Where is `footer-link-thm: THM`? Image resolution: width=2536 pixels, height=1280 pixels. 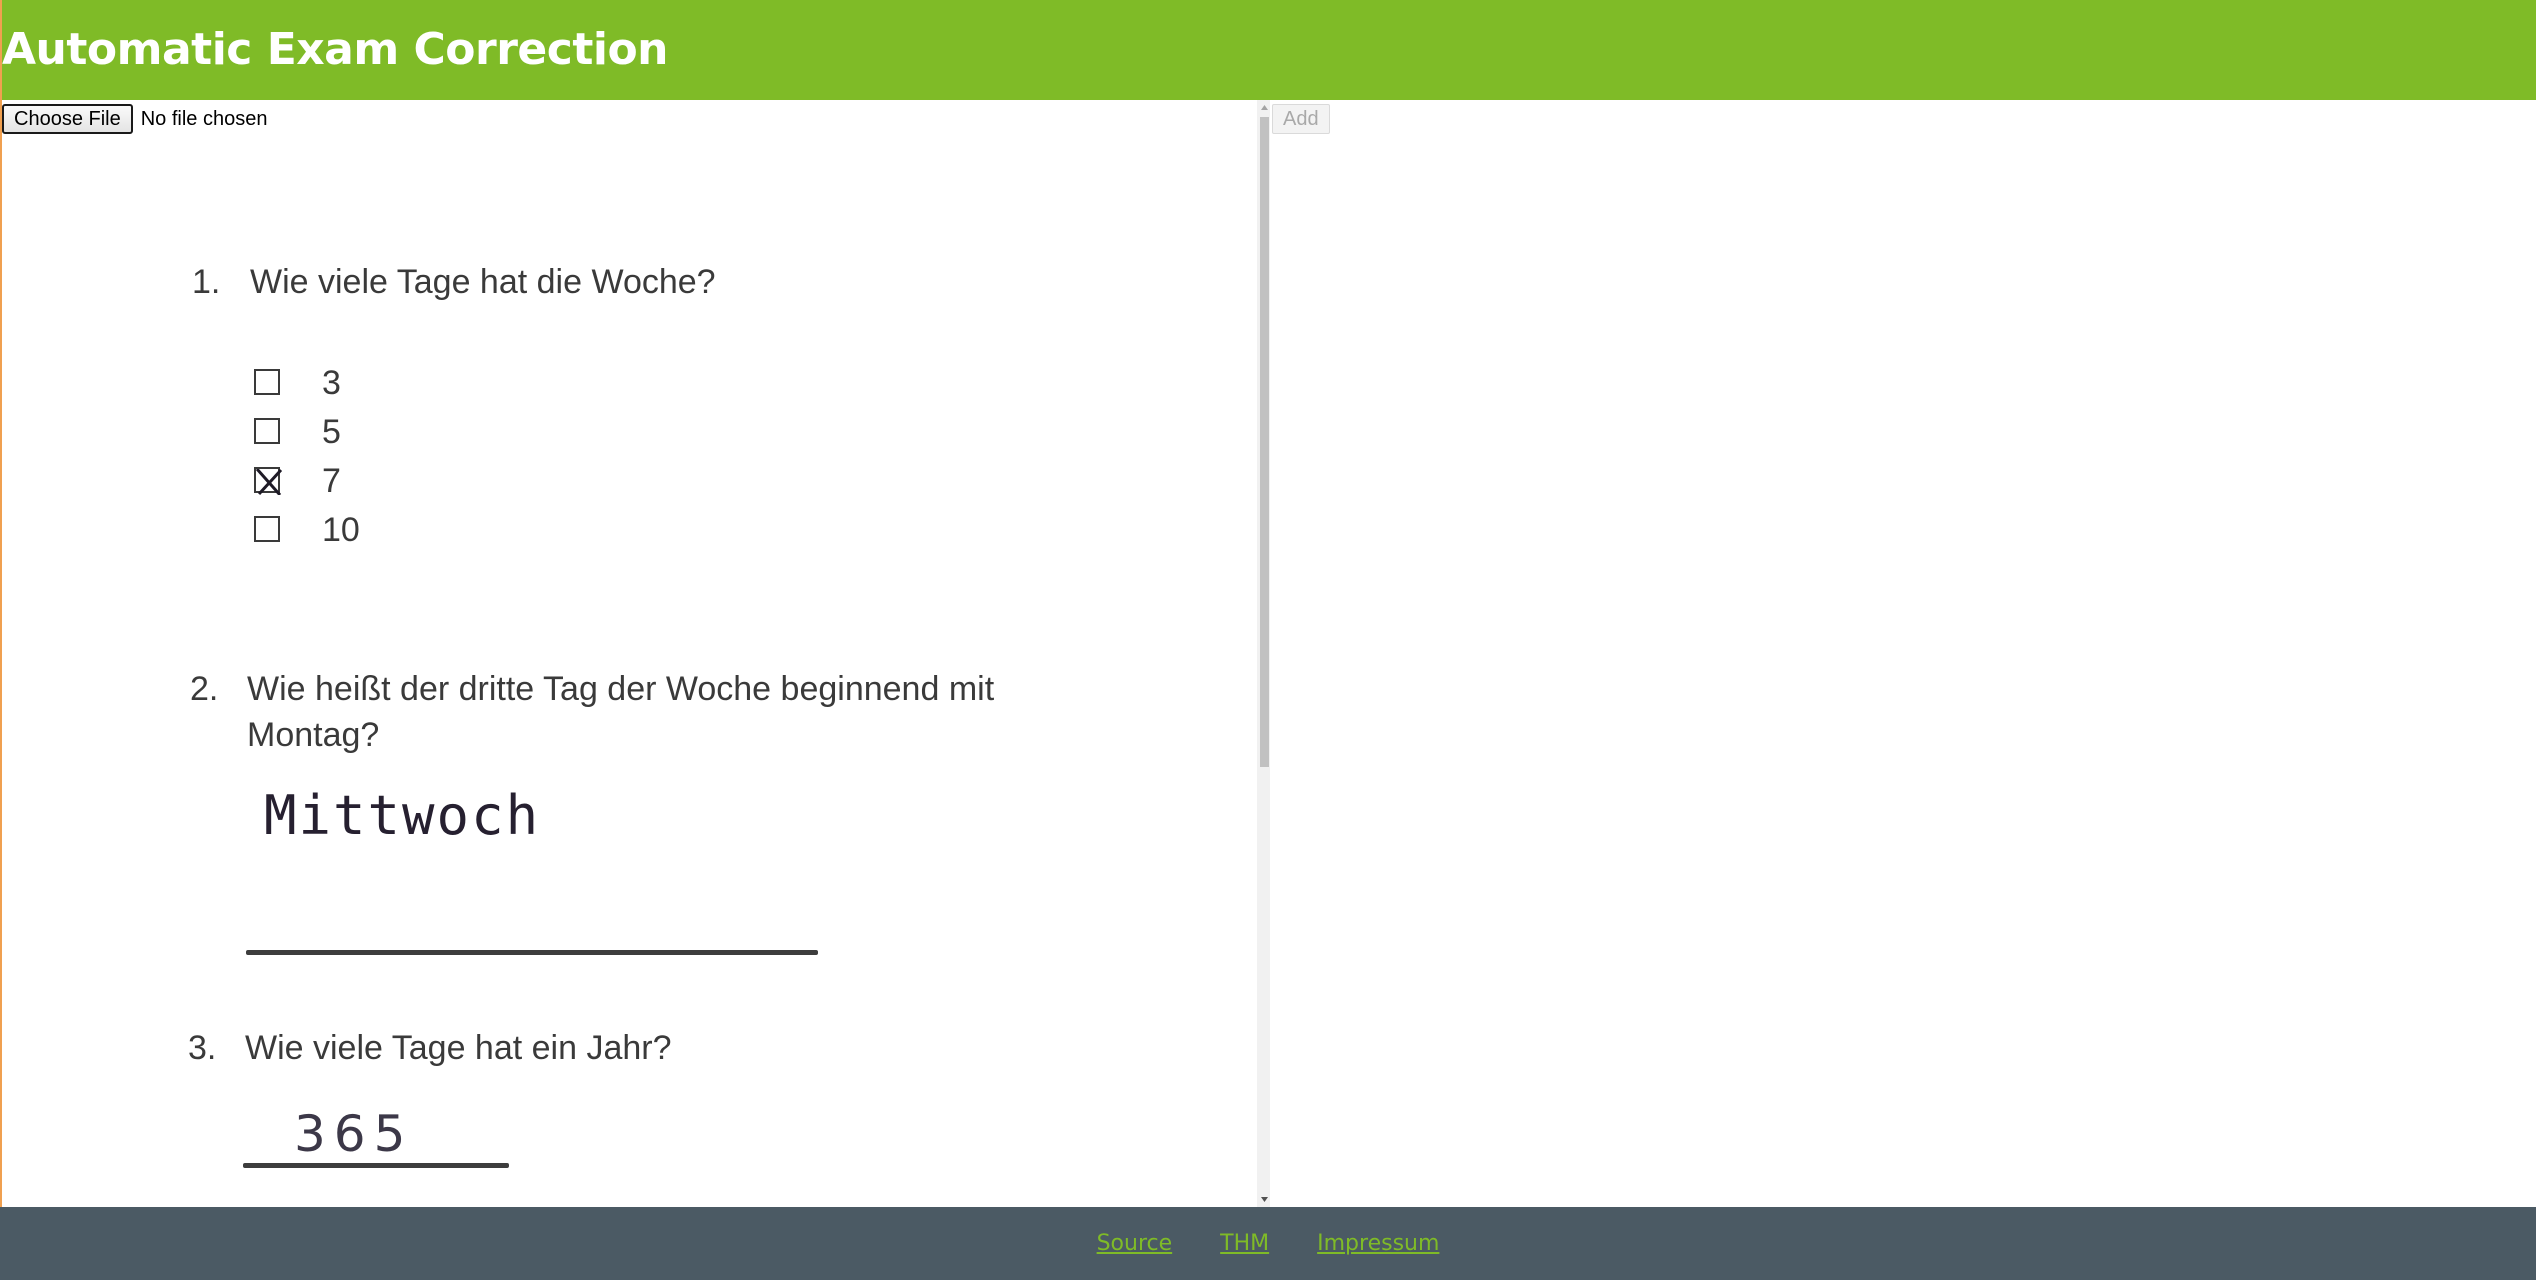
footer-link-thm: THM is located at coordinates (1244, 1243).